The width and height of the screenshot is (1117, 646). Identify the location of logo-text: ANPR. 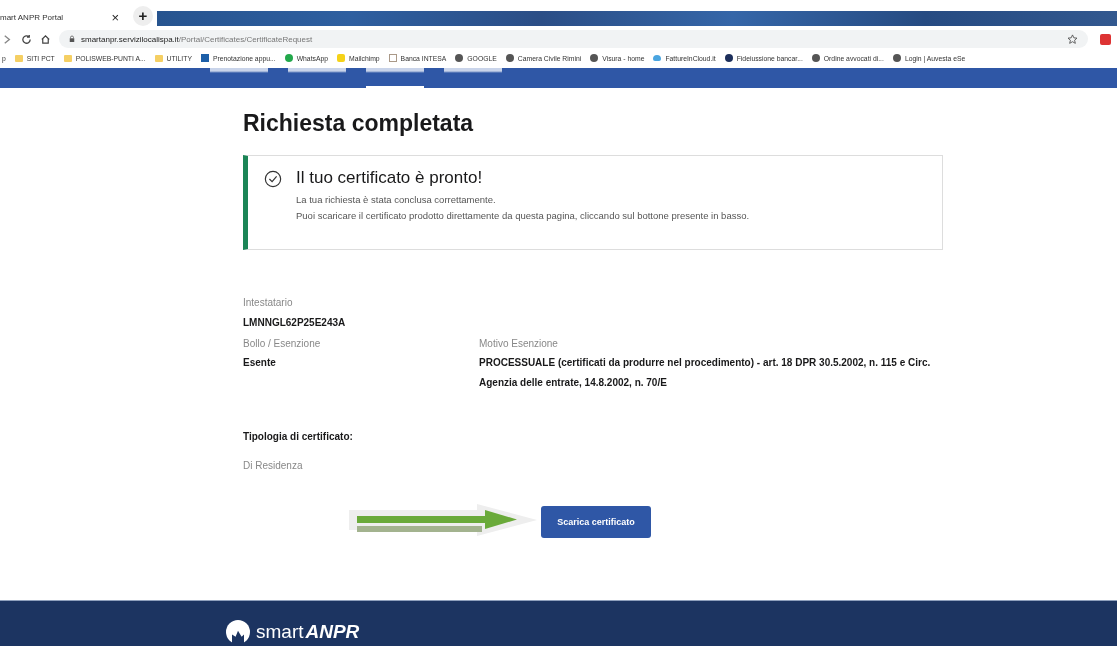
(332, 632).